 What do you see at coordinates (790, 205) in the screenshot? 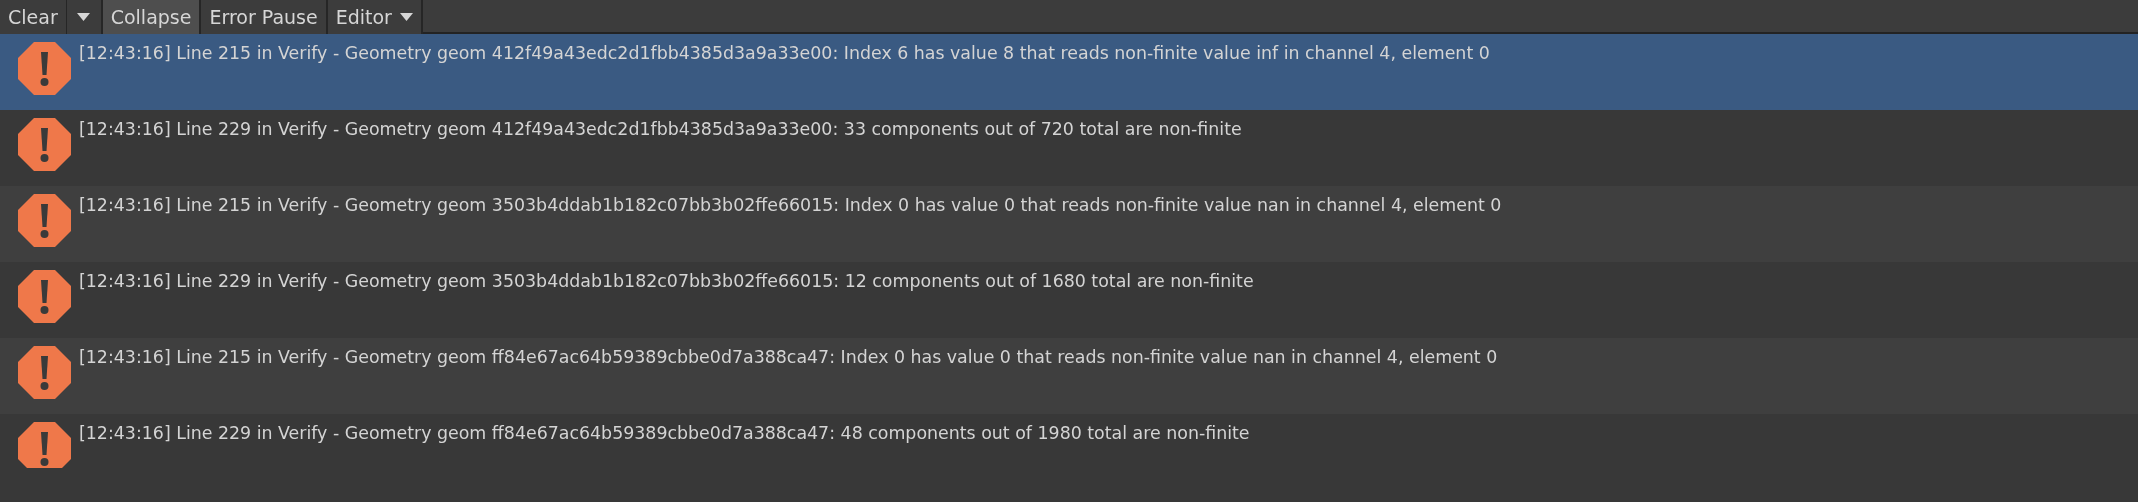
I see `log-message: [12:43:16] Line 215 in Verify - Geometry geom 3503b4ddab1b182c07bb3b02ffe66015: Index 0 has value 0 that reads non-finite value nan in channel 4, element 0` at bounding box center [790, 205].